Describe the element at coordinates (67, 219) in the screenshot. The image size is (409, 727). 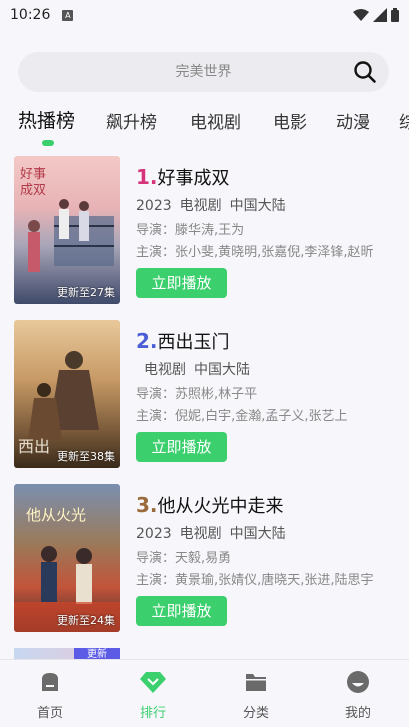
I see `poster-art: 好事 成双` at that location.